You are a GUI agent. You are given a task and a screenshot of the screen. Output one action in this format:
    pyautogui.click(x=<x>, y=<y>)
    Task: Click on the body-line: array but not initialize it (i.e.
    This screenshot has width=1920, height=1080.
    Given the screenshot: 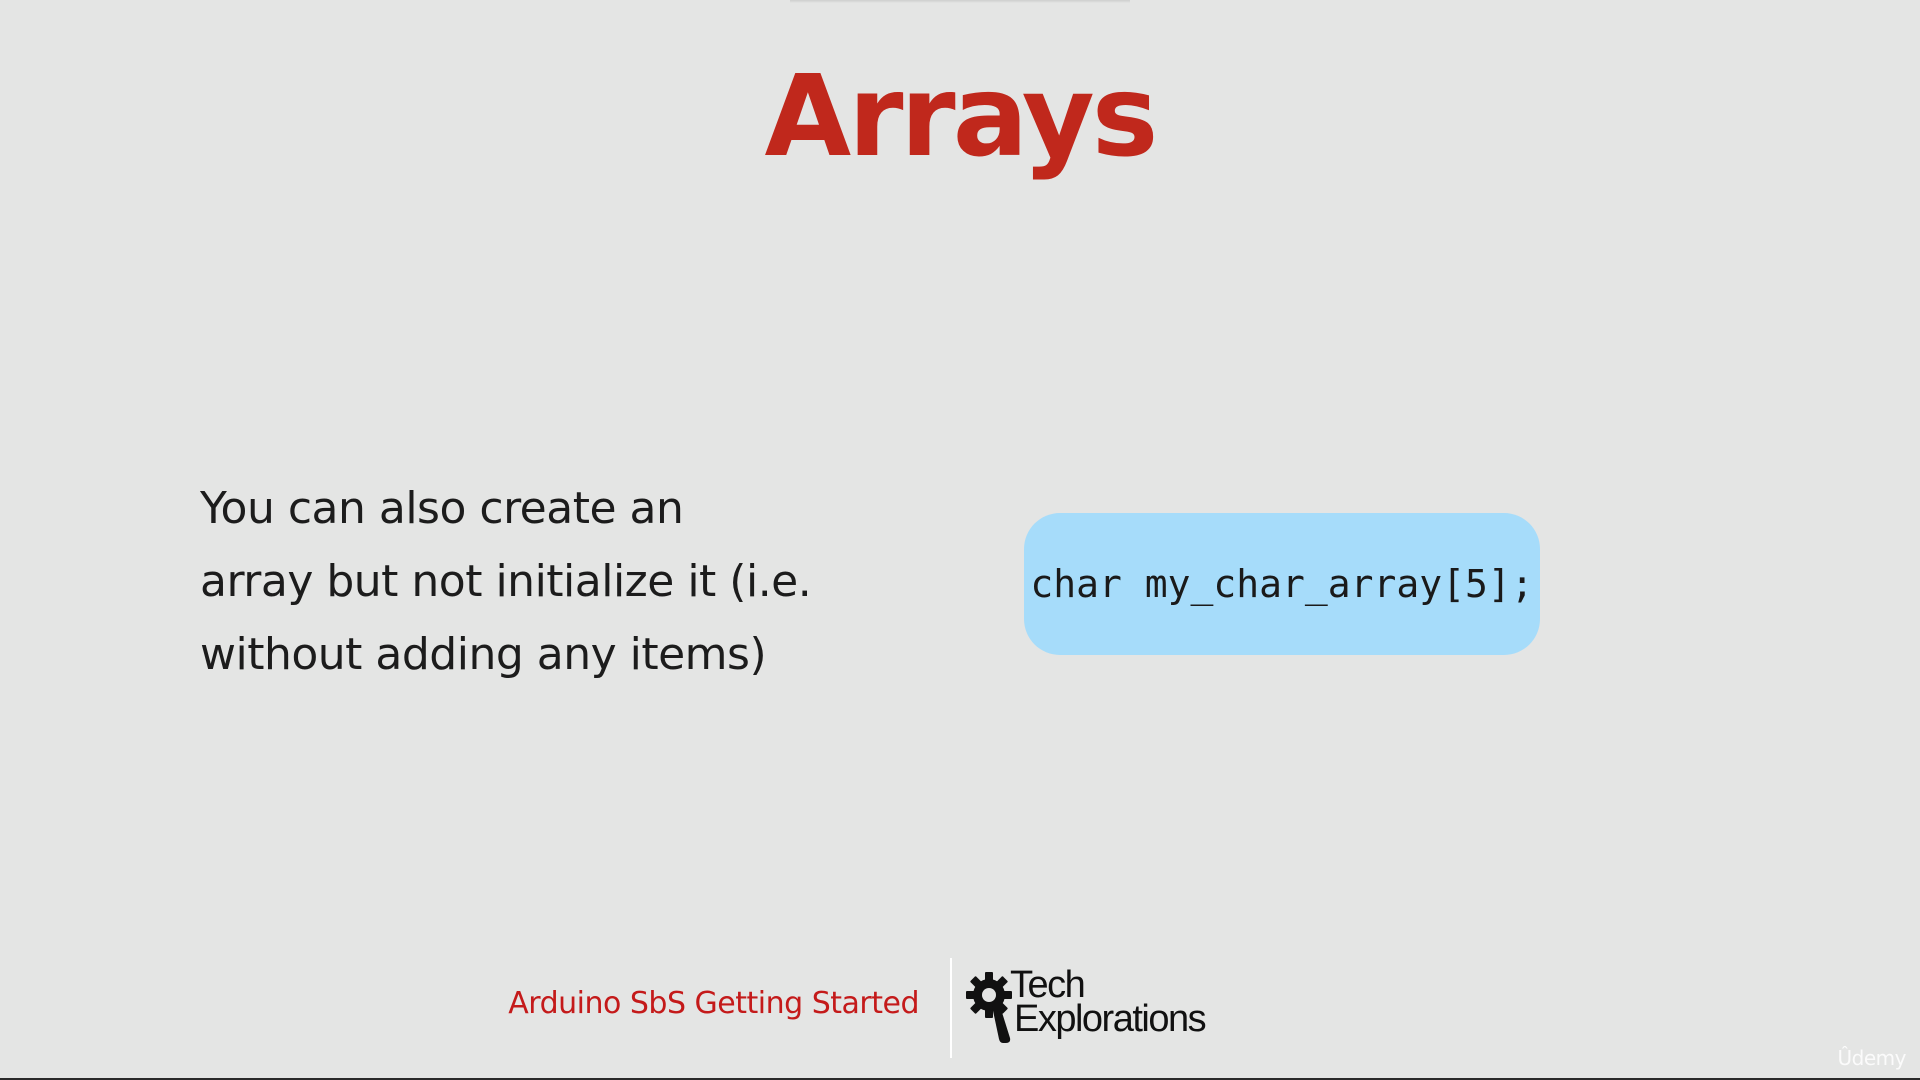 What is the action you would take?
    pyautogui.click(x=506, y=581)
    